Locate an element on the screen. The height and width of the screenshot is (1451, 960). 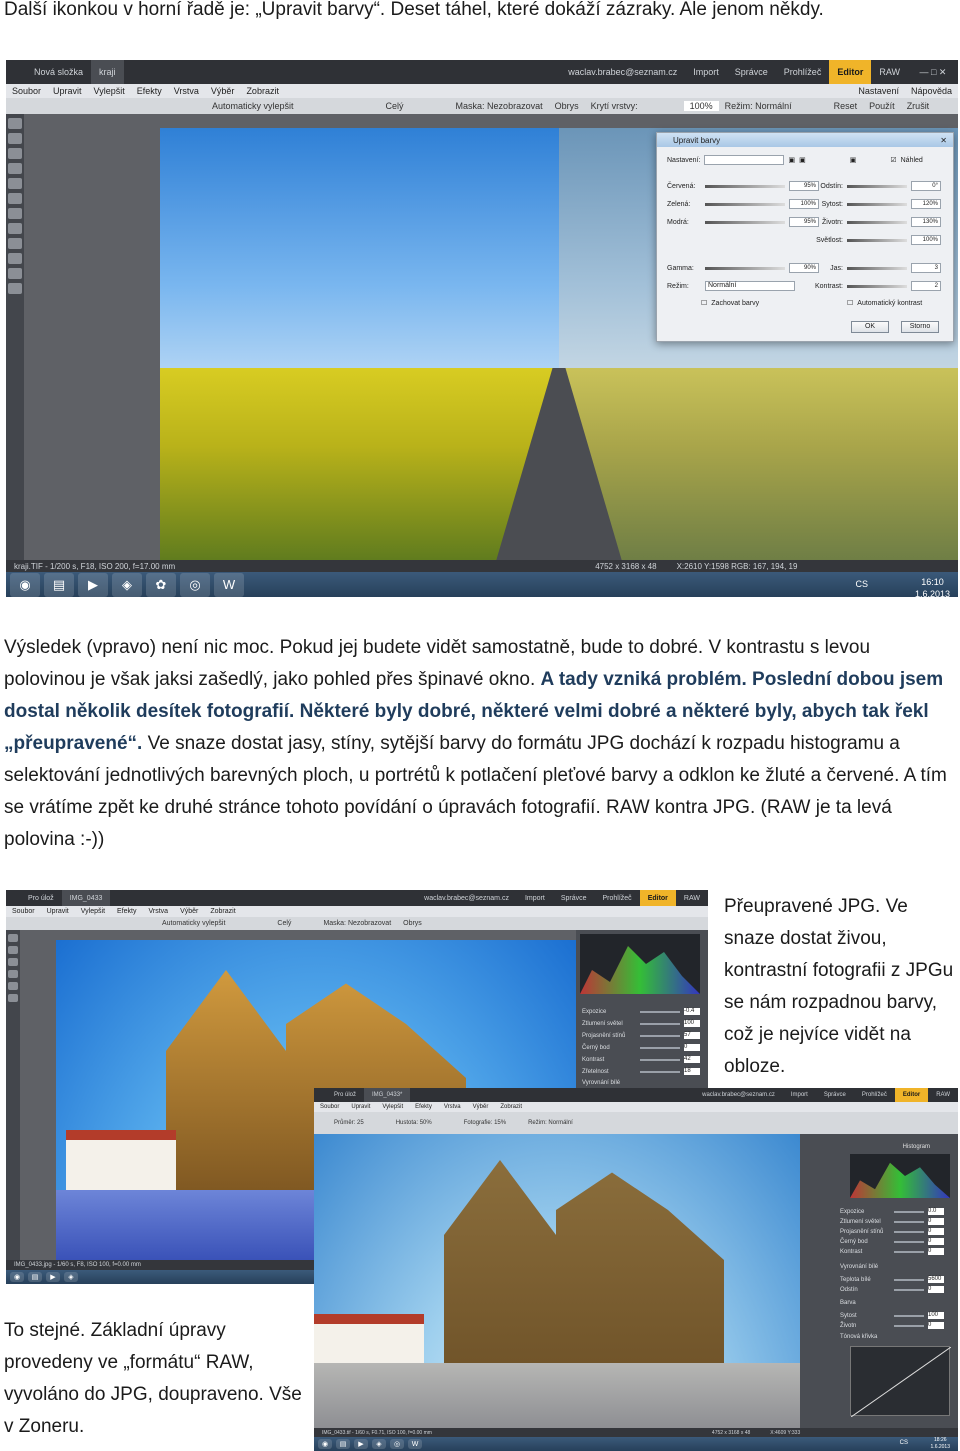
zoom-tool-icon is located at coordinates (13, 950).